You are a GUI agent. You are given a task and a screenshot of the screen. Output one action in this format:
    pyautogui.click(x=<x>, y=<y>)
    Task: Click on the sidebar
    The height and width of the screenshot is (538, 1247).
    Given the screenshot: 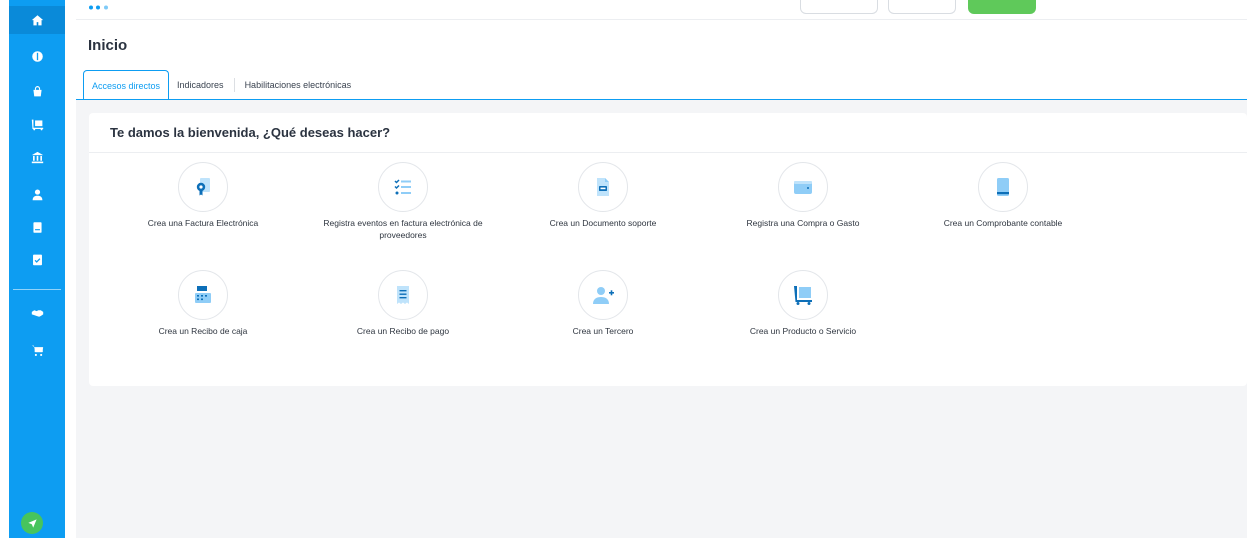 What is the action you would take?
    pyautogui.click(x=38, y=269)
    